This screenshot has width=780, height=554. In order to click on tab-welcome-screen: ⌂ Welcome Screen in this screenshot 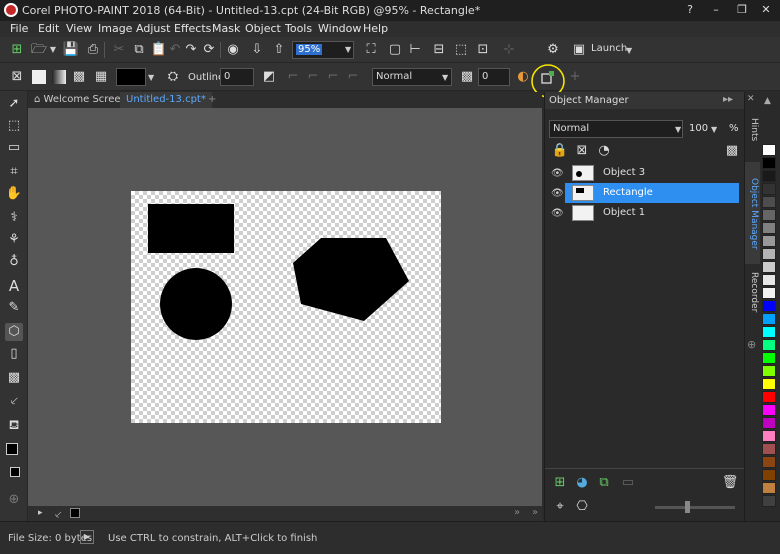, I will do `click(80, 100)`.